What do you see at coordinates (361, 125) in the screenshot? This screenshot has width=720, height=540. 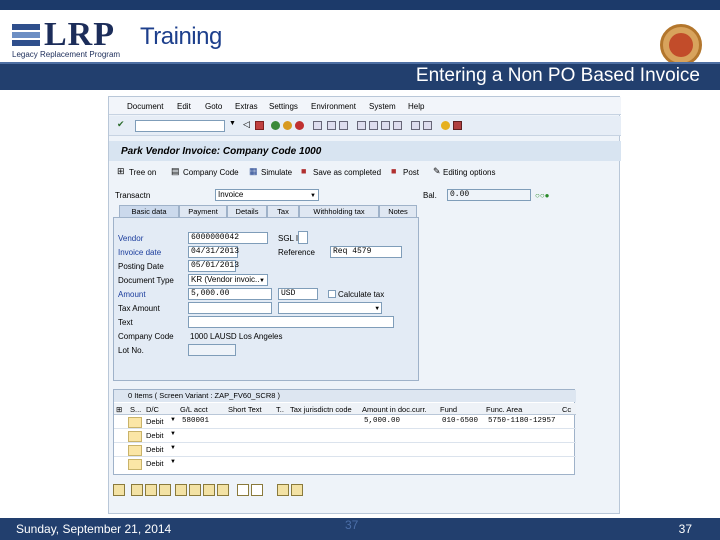 I see `first-page-icon` at bounding box center [361, 125].